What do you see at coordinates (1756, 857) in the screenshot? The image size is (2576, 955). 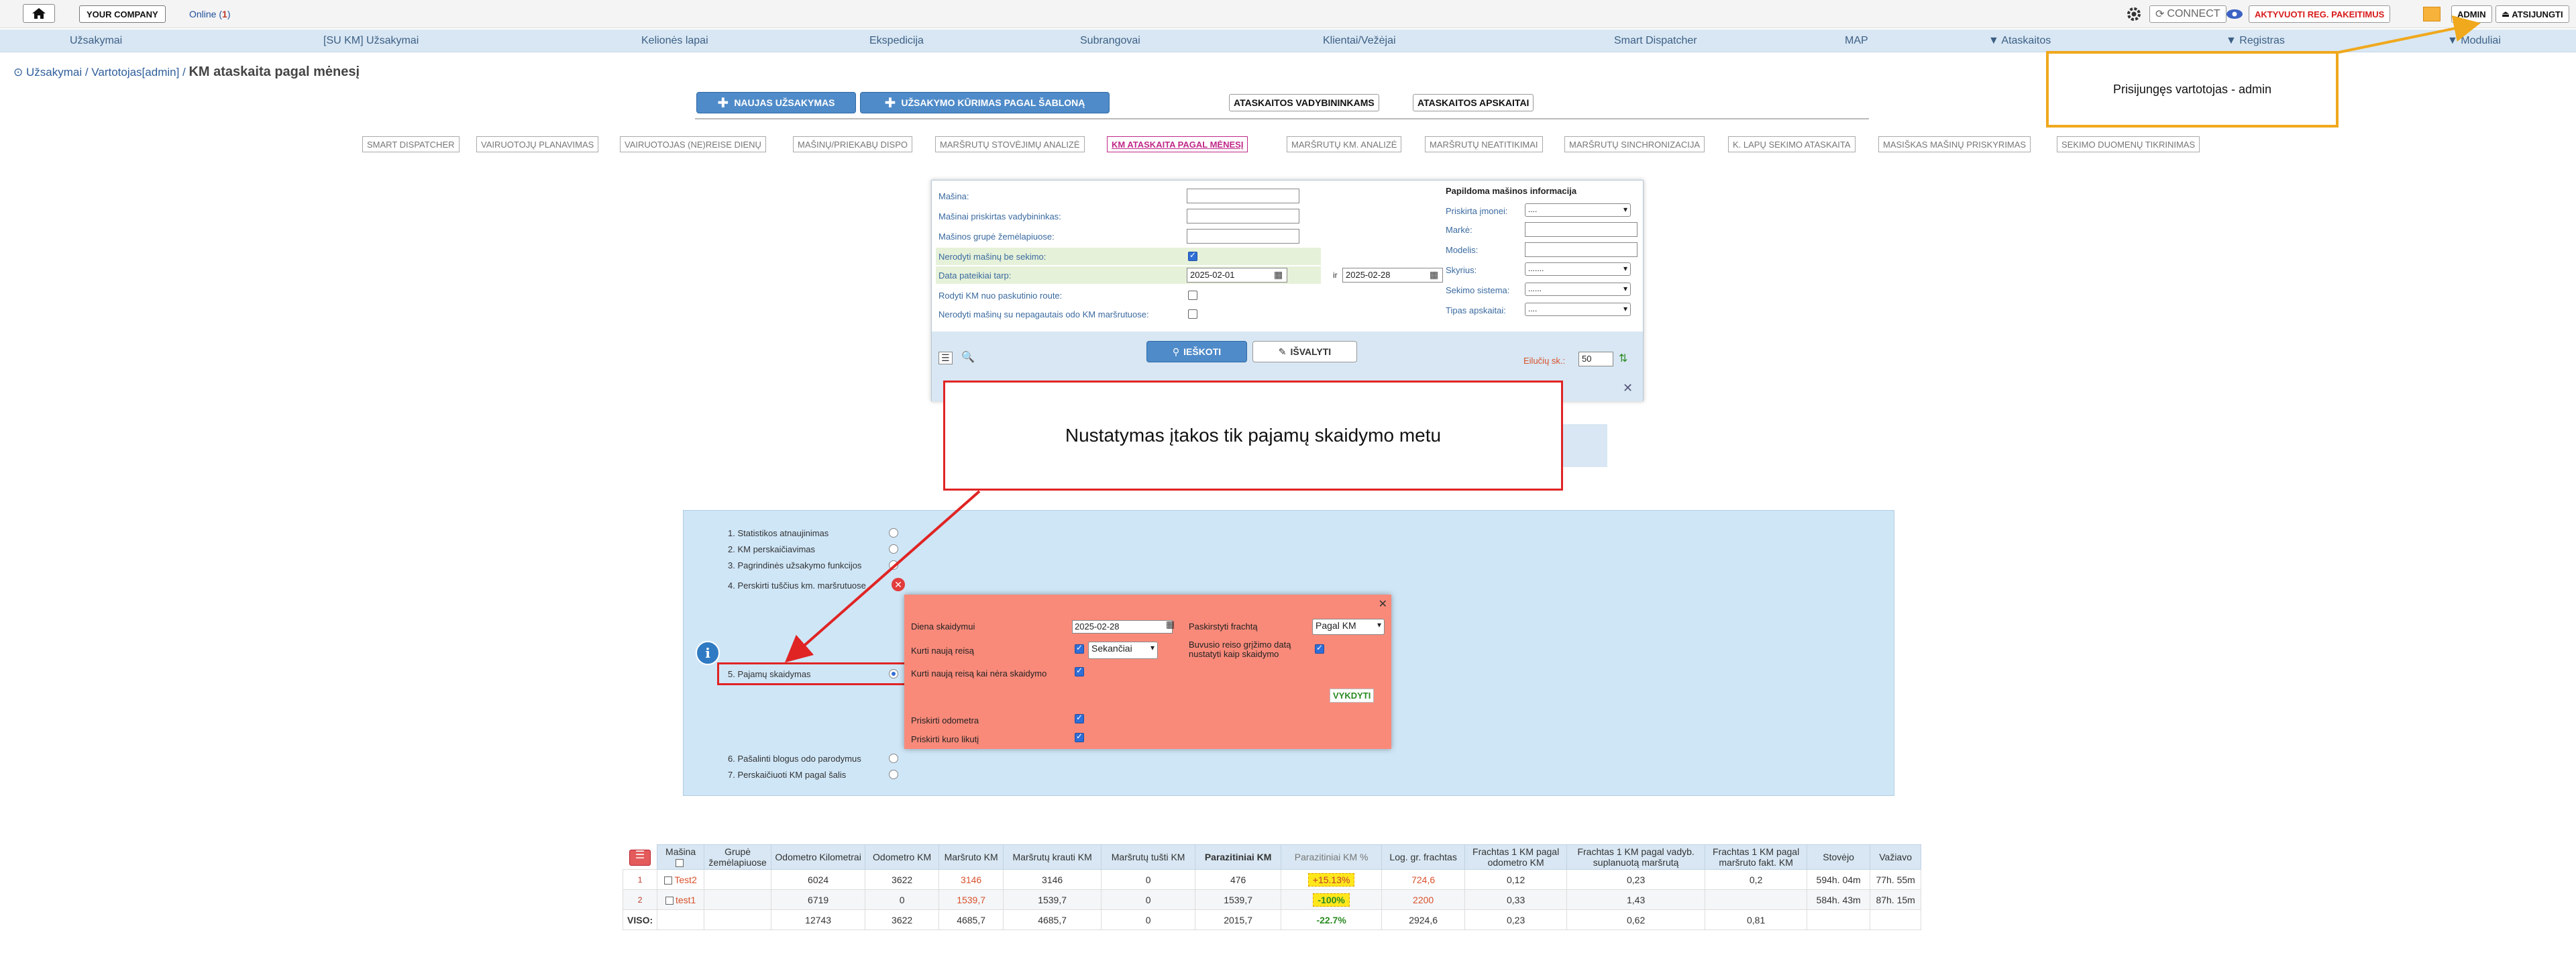 I see `col-freight-fact: Frachtas 1 KM pagal maršruto fakt. KM` at bounding box center [1756, 857].